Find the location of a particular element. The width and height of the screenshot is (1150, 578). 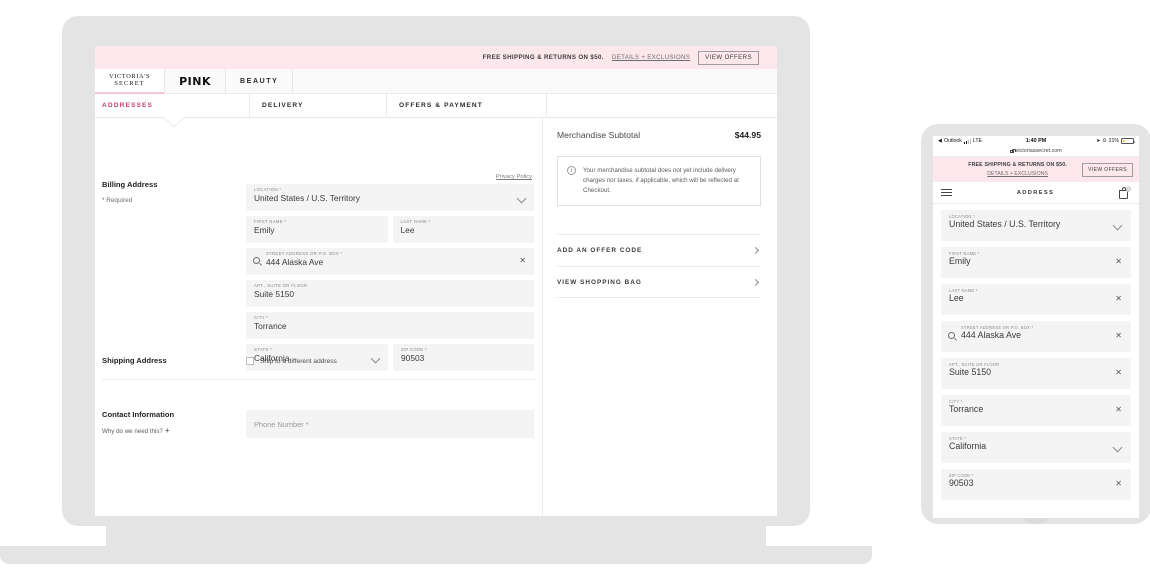

merchandise-subtotal-row: Merchandise Subtotal $44.95 is located at coordinates (659, 135).